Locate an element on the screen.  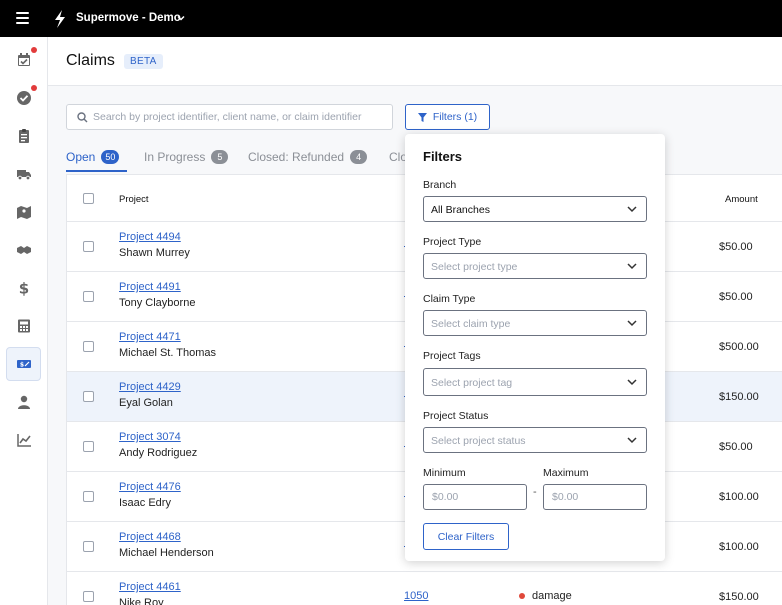
sidebar-item-map is located at coordinates (23, 212).